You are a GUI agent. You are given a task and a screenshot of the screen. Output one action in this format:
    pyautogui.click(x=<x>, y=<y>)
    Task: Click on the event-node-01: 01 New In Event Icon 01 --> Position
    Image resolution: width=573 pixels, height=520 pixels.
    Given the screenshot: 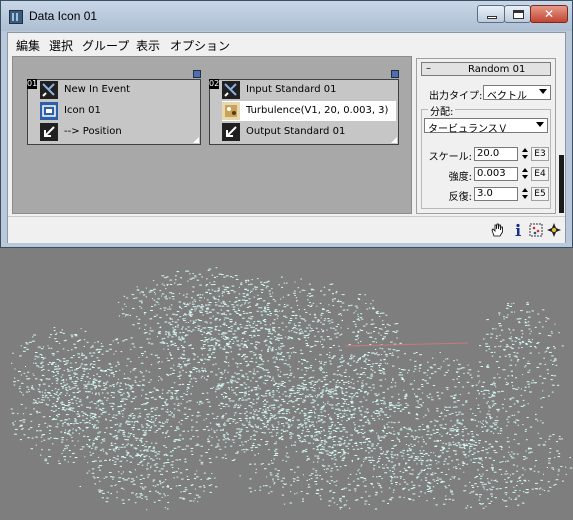 What is the action you would take?
    pyautogui.click(x=114, y=107)
    